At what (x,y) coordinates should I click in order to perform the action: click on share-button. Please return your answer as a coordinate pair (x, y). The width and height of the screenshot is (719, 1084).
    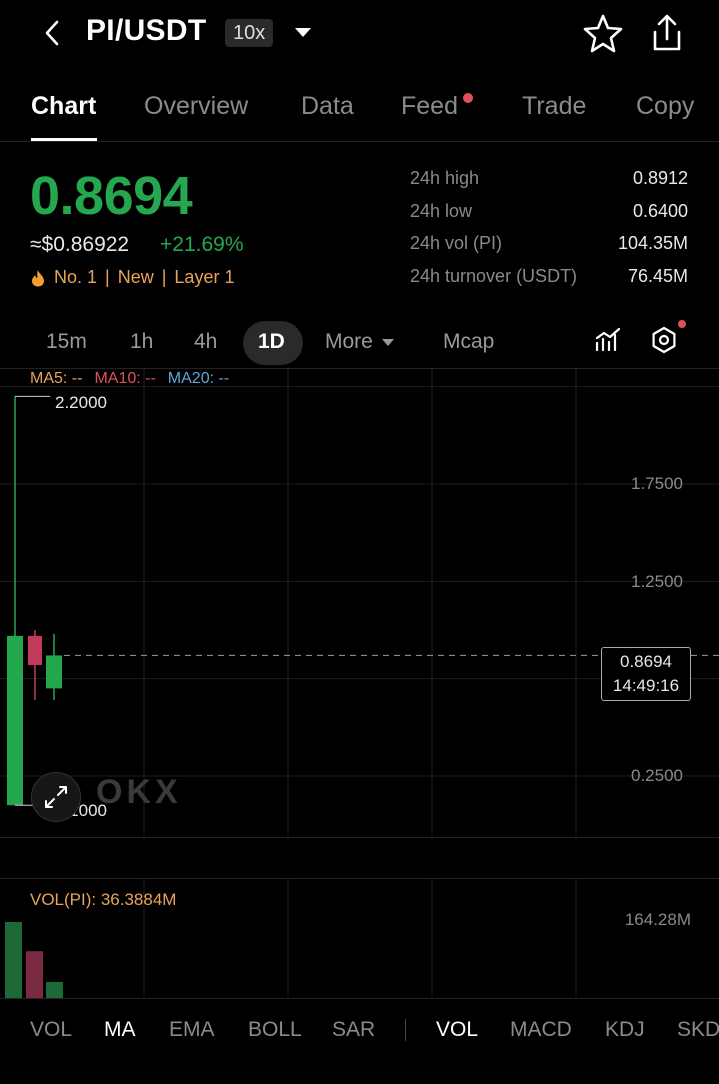
    Looking at the image, I should click on (667, 33).